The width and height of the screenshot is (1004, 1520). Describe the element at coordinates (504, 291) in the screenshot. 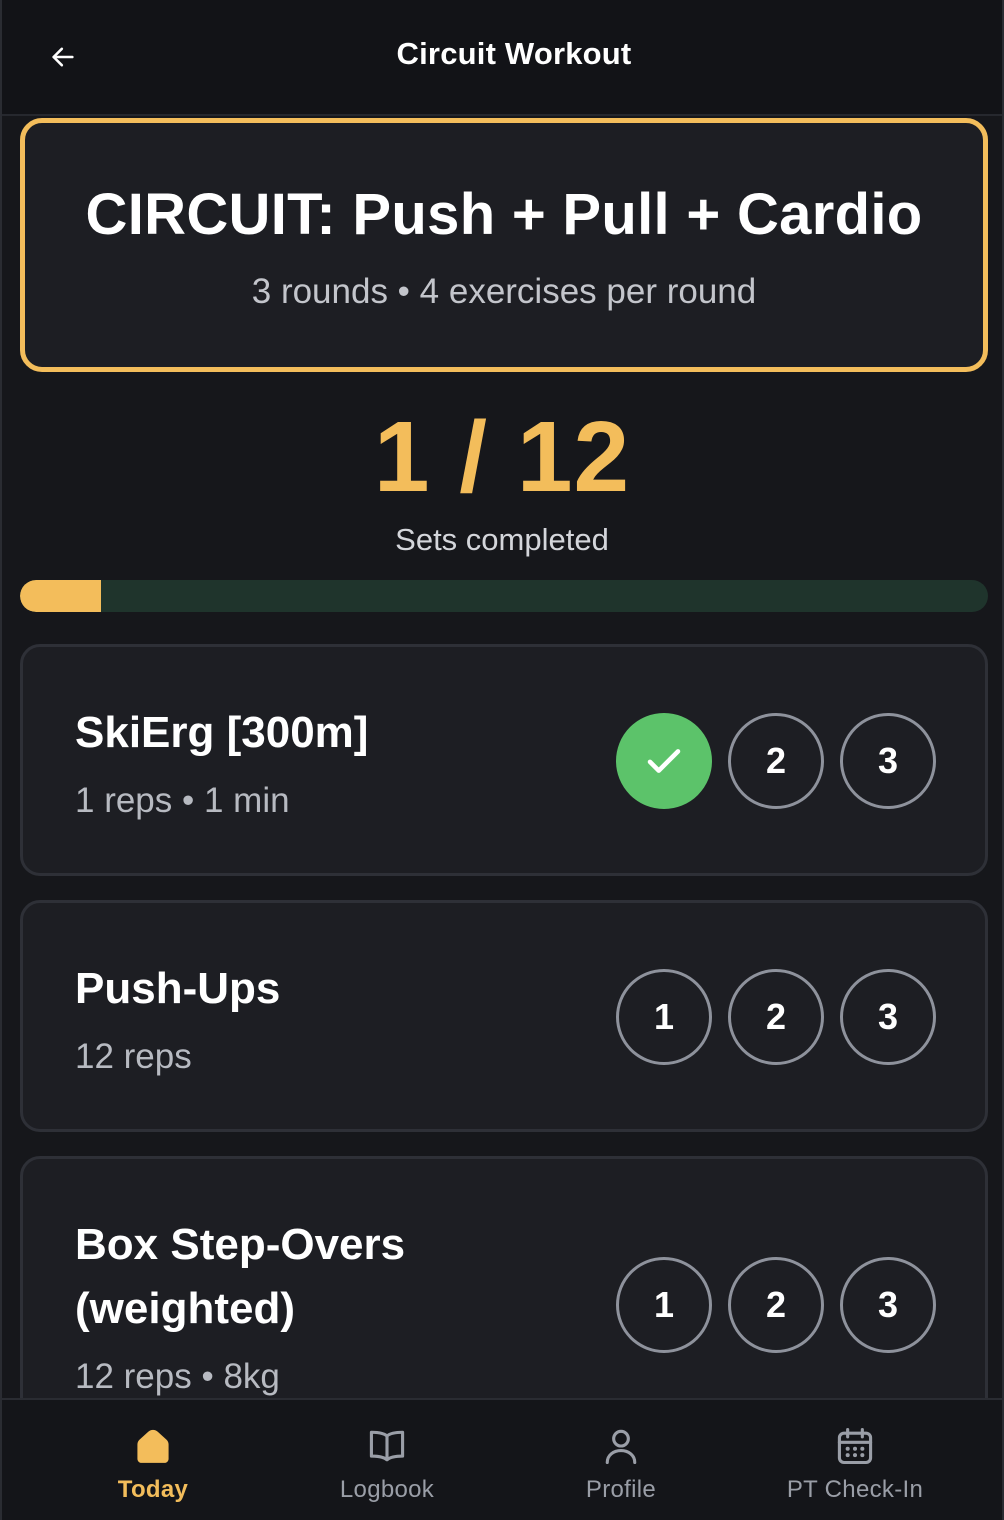

I see `circuit-subtitle: 3 rounds • 4 exercises per round` at that location.